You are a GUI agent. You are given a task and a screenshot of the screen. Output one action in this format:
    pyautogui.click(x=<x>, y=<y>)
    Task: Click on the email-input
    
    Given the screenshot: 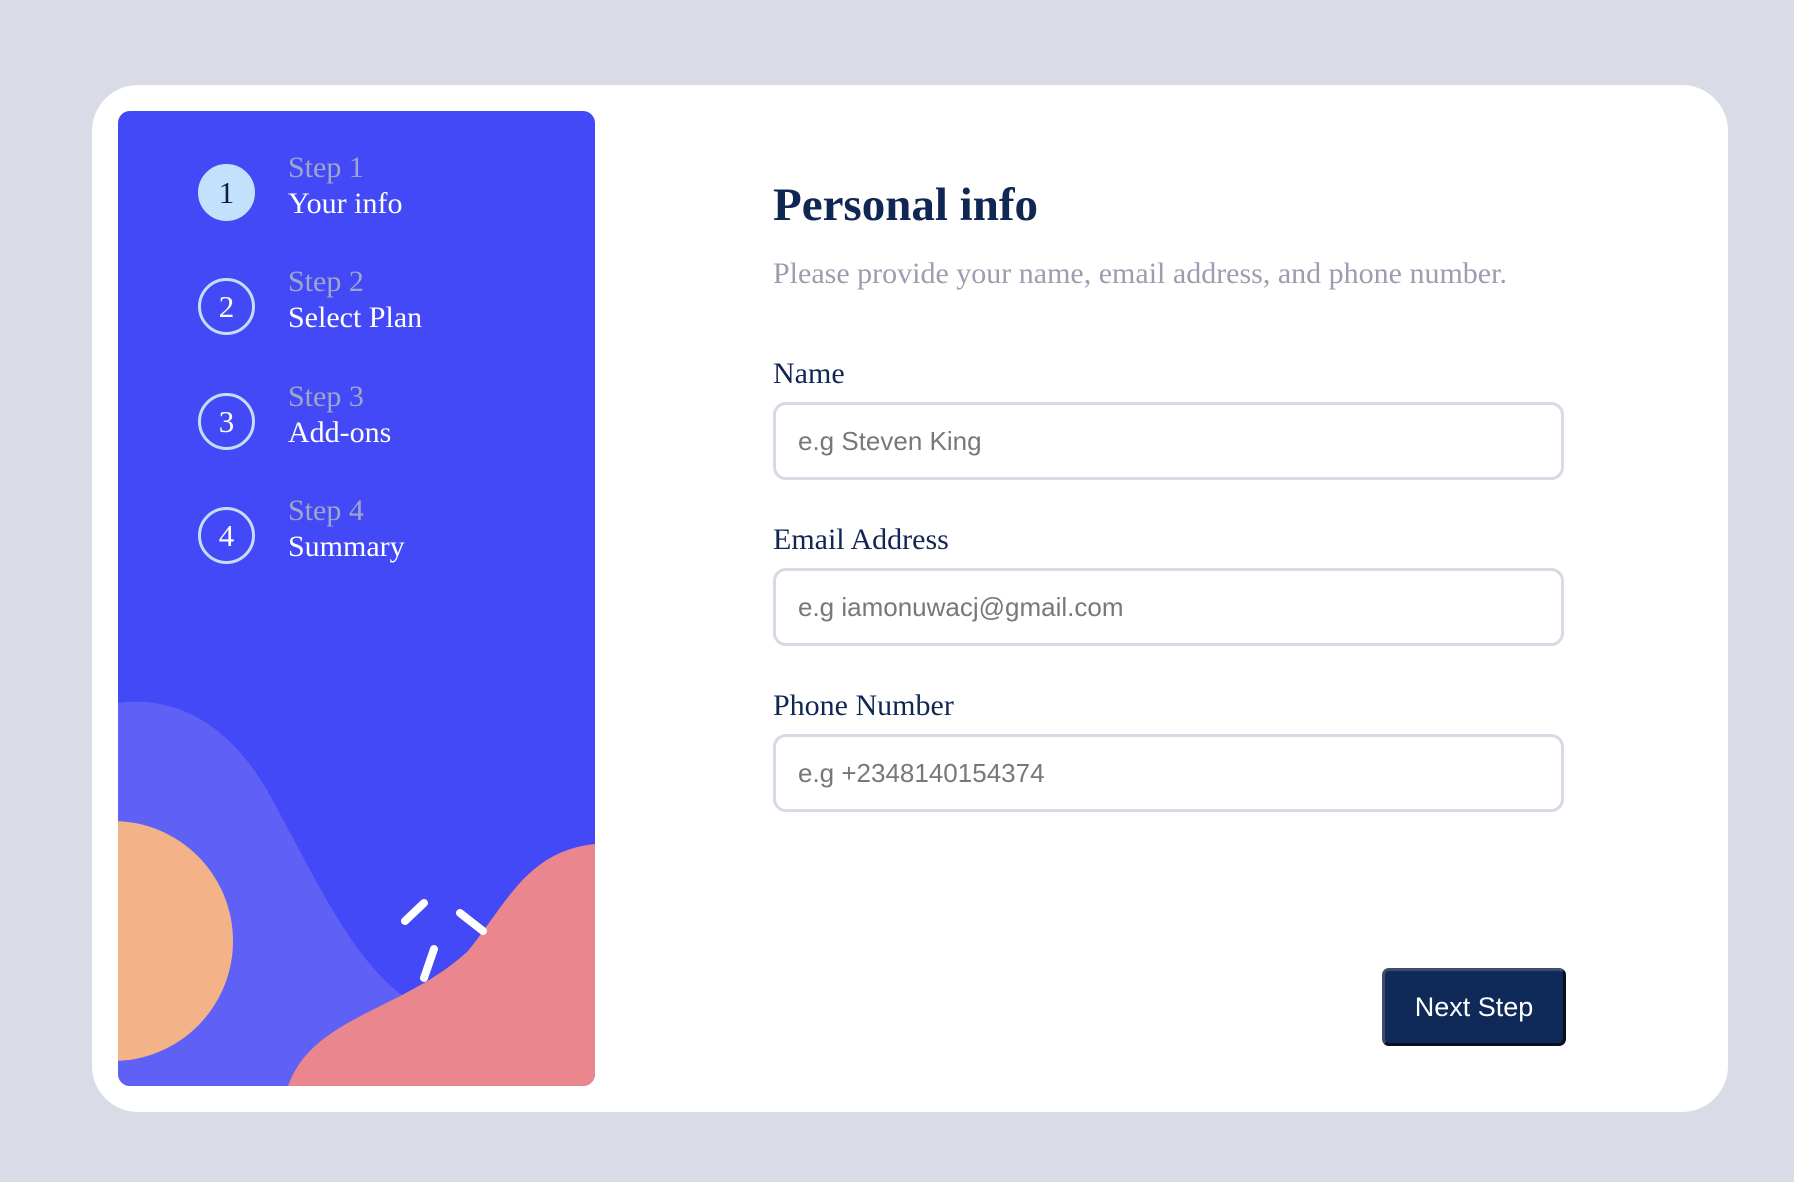 What is the action you would take?
    pyautogui.click(x=1168, y=607)
    